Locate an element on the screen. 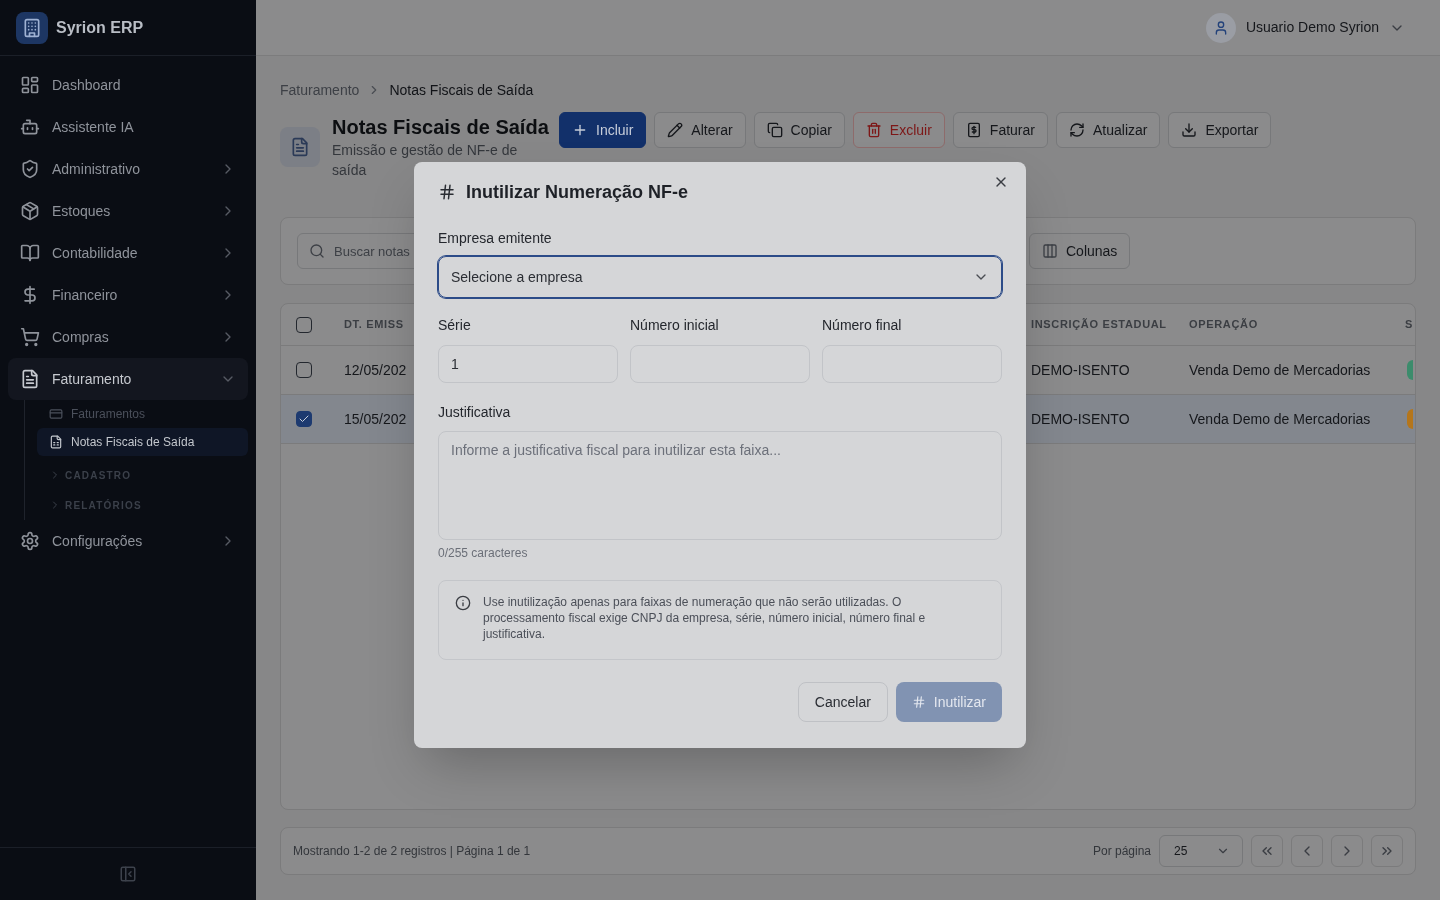  field-label: Empresa emitente is located at coordinates (495, 238).